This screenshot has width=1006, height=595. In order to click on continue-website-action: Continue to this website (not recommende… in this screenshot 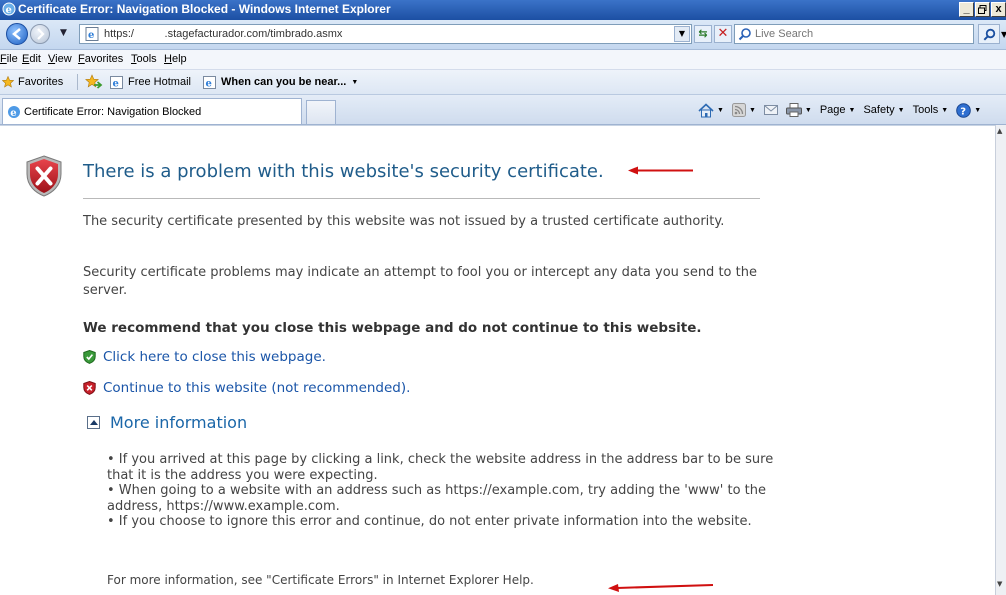, I will do `click(246, 388)`.